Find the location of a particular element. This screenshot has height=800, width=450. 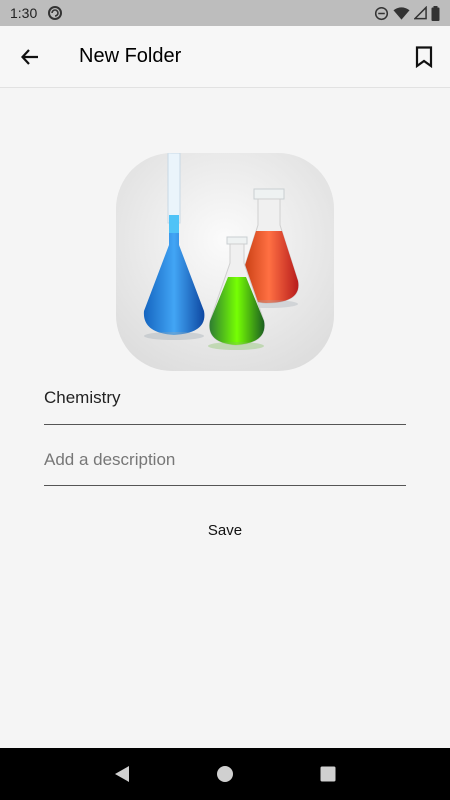

back-button is located at coordinates (30, 57).